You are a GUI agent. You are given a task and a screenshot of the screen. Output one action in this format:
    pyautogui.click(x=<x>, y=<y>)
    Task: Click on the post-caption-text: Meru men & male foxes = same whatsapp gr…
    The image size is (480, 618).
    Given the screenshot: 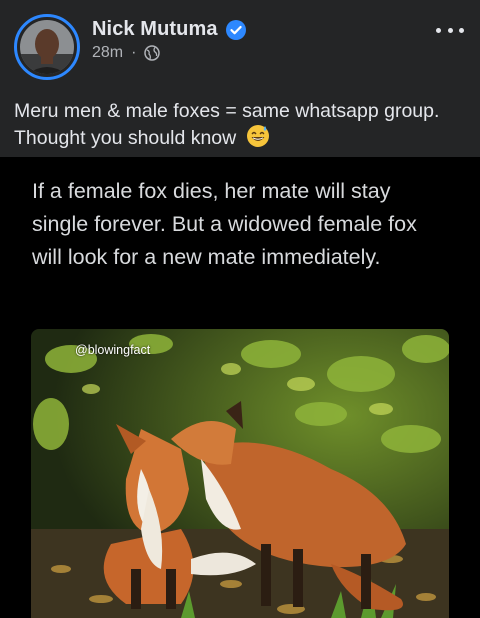 What is the action you would take?
    pyautogui.click(x=227, y=124)
    